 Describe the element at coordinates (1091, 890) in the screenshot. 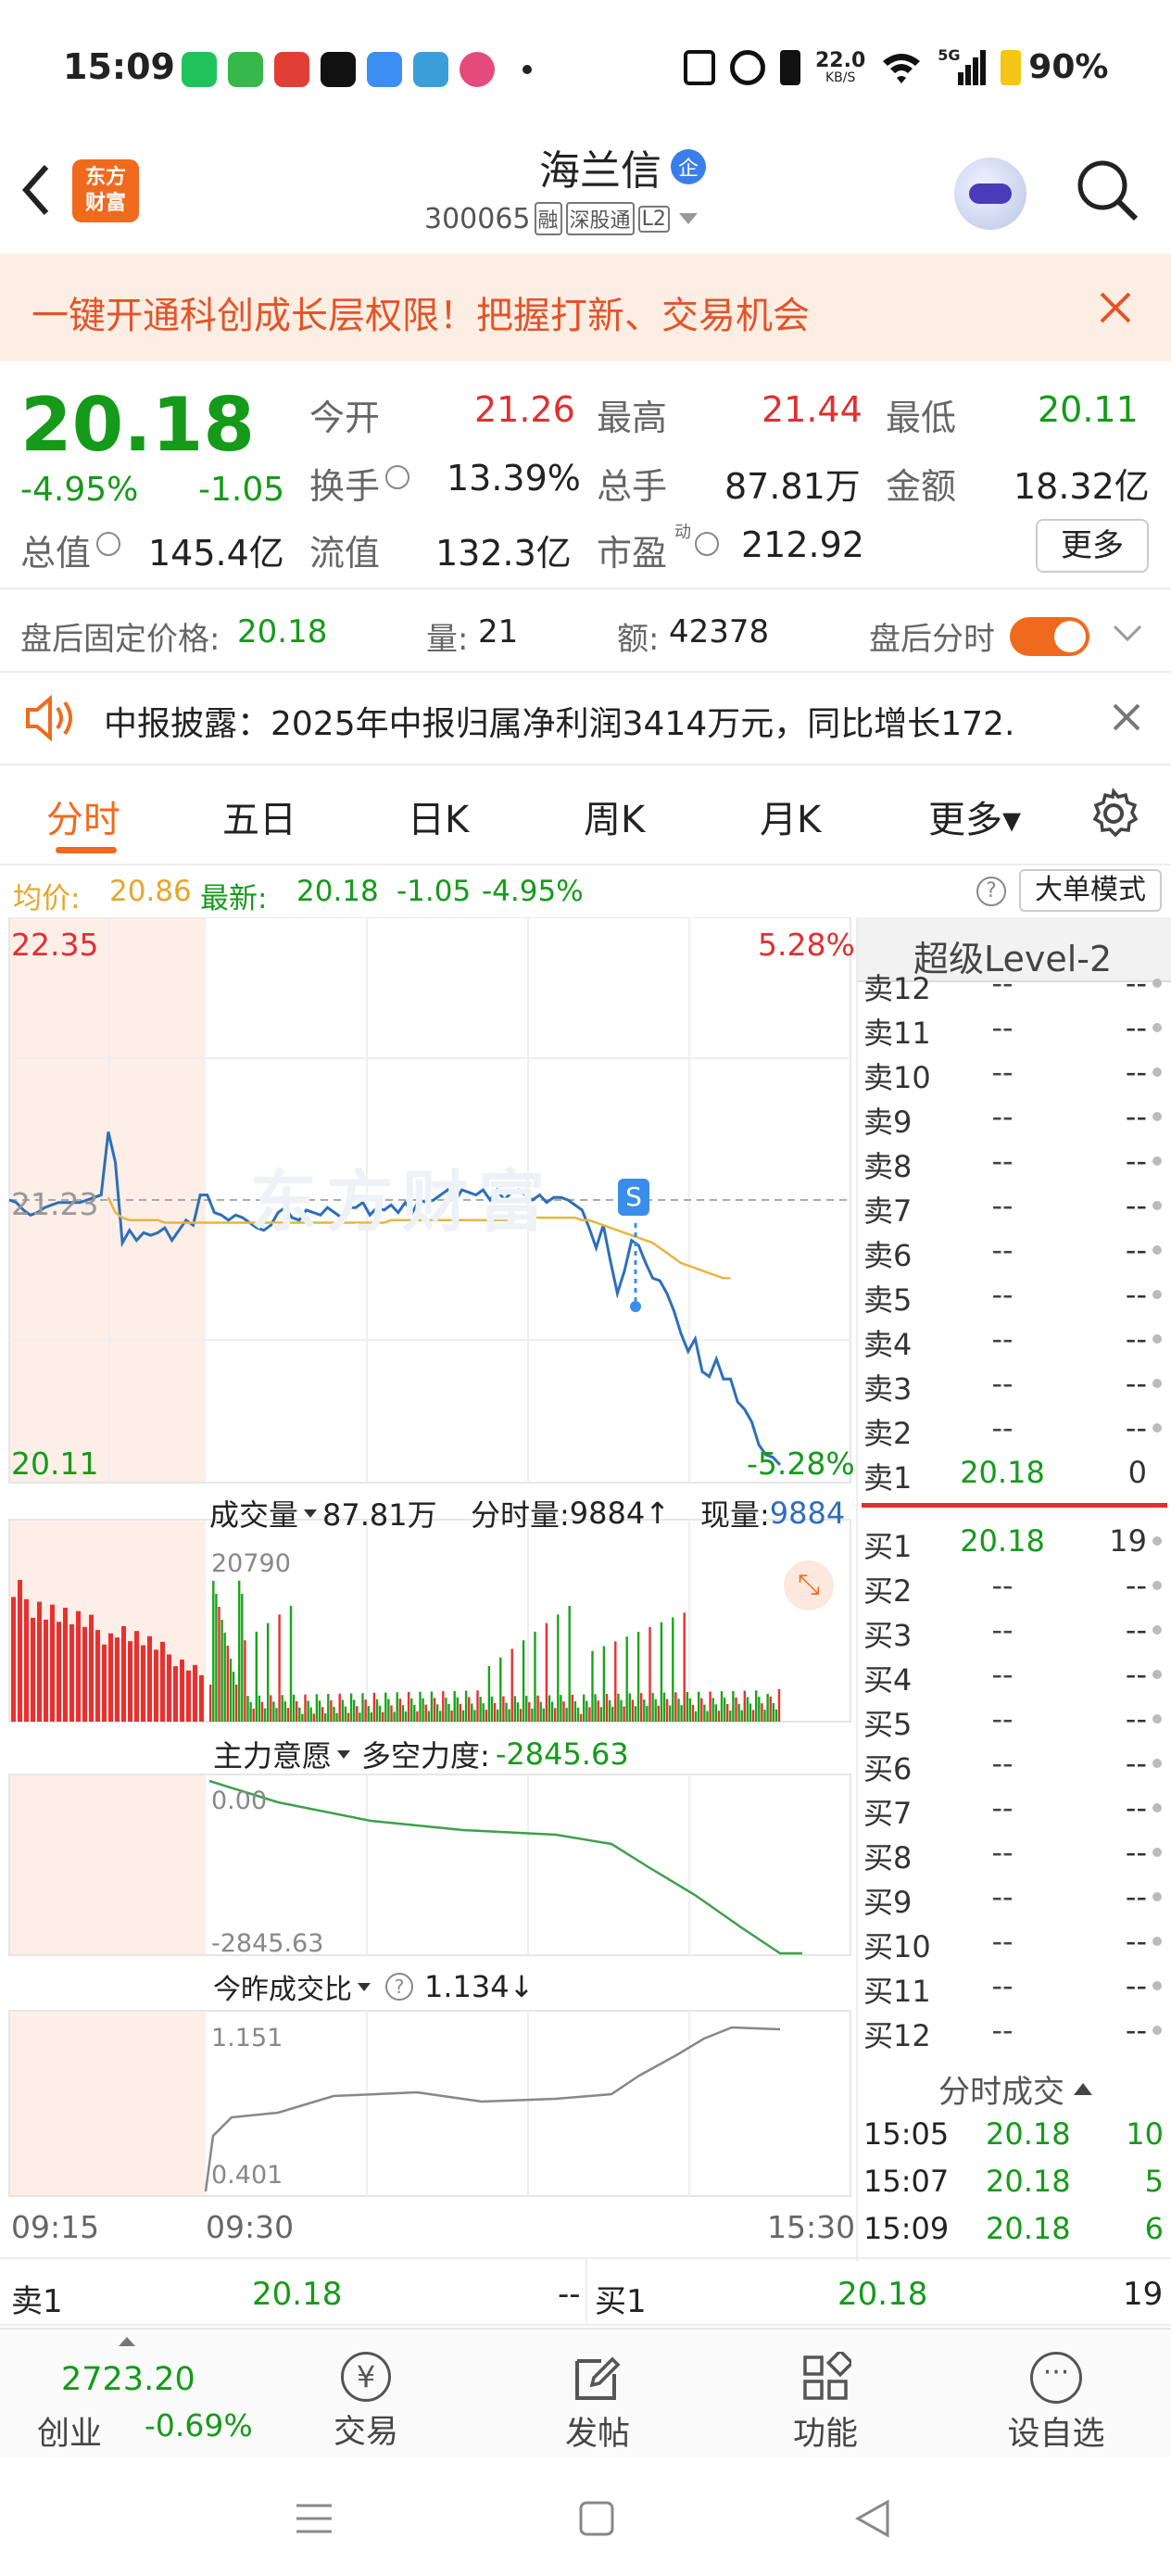

I see `big-order-mode-button: 大单模式` at that location.